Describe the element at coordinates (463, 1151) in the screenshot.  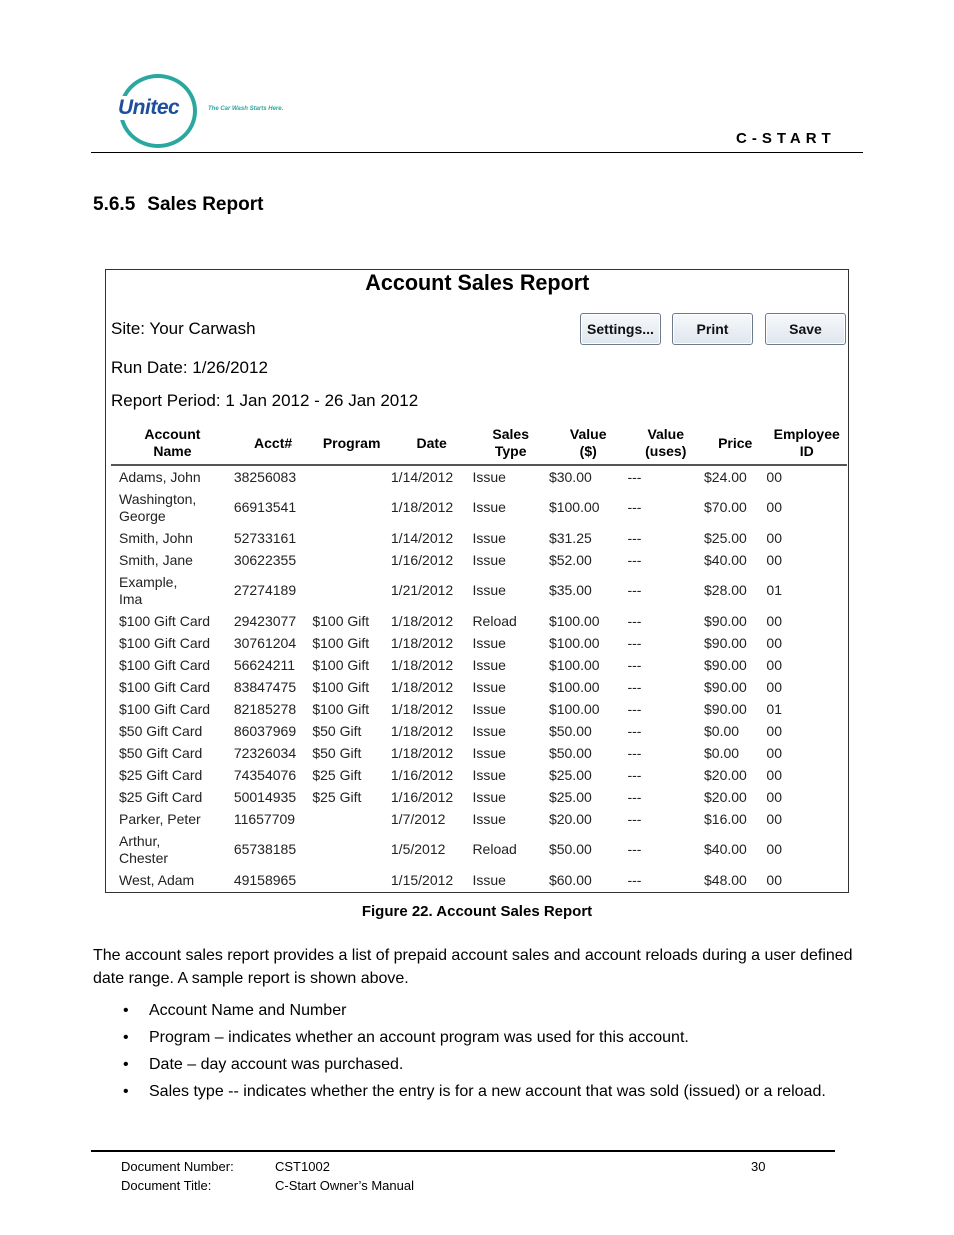
I see `footer-divider` at that location.